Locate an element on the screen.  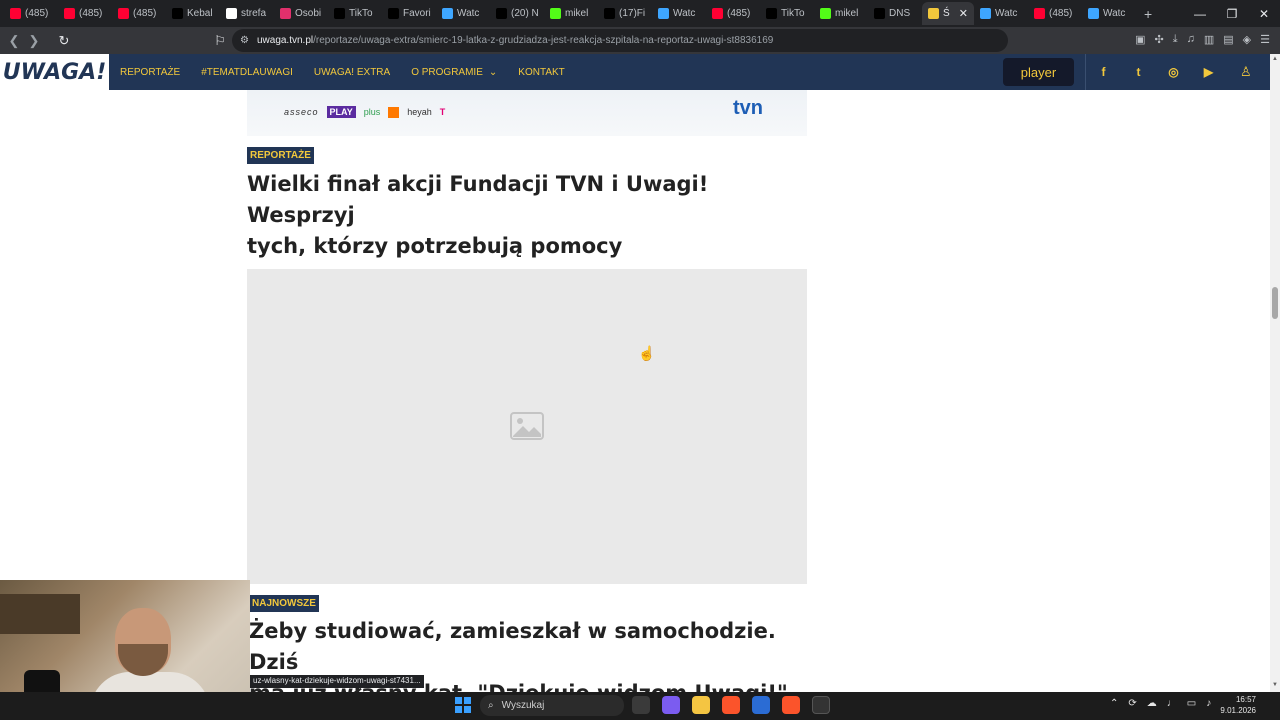
task-view-icon is located at coordinates (641, 705).